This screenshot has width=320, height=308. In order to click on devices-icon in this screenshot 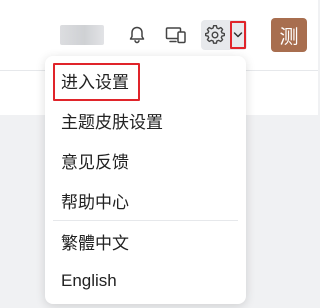, I will do `click(175, 35)`.